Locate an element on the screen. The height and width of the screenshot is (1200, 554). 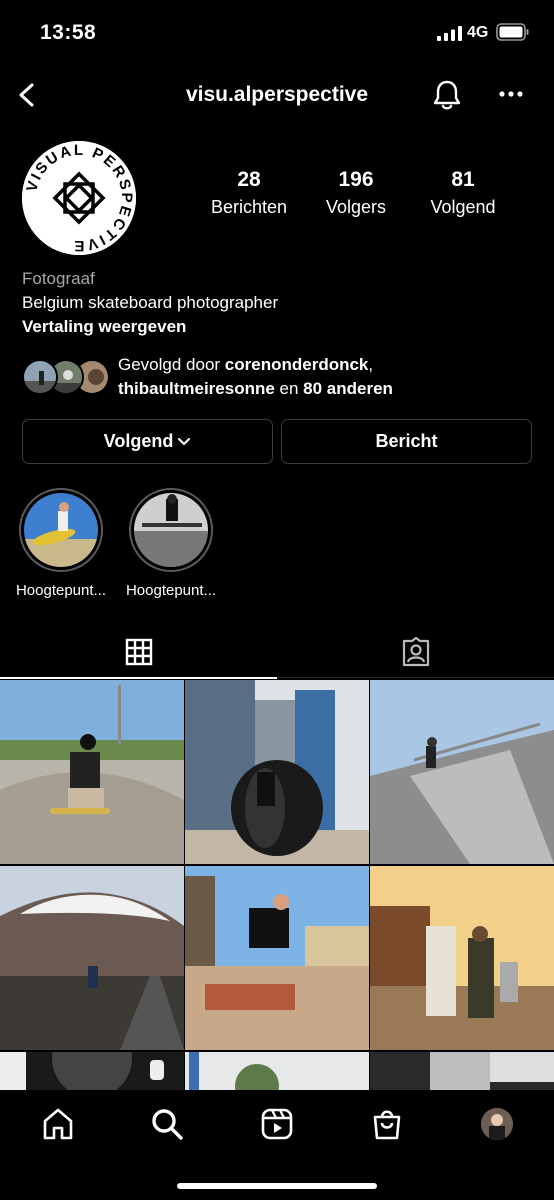
profile-category: Fotograaf is located at coordinates (58, 278).